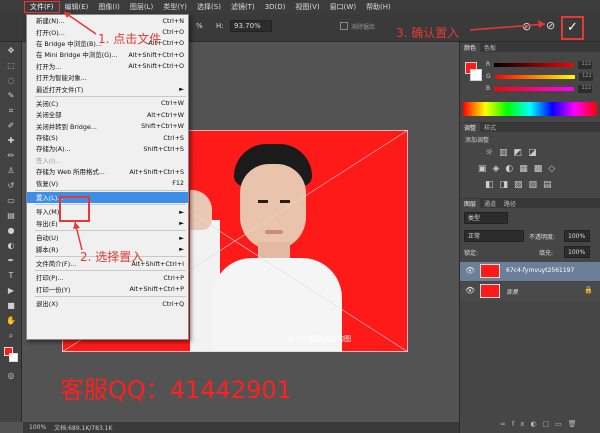  What do you see at coordinates (428, 33) in the screenshot?
I see `annotation-step3: 3. 确认置入` at bounding box center [428, 33].